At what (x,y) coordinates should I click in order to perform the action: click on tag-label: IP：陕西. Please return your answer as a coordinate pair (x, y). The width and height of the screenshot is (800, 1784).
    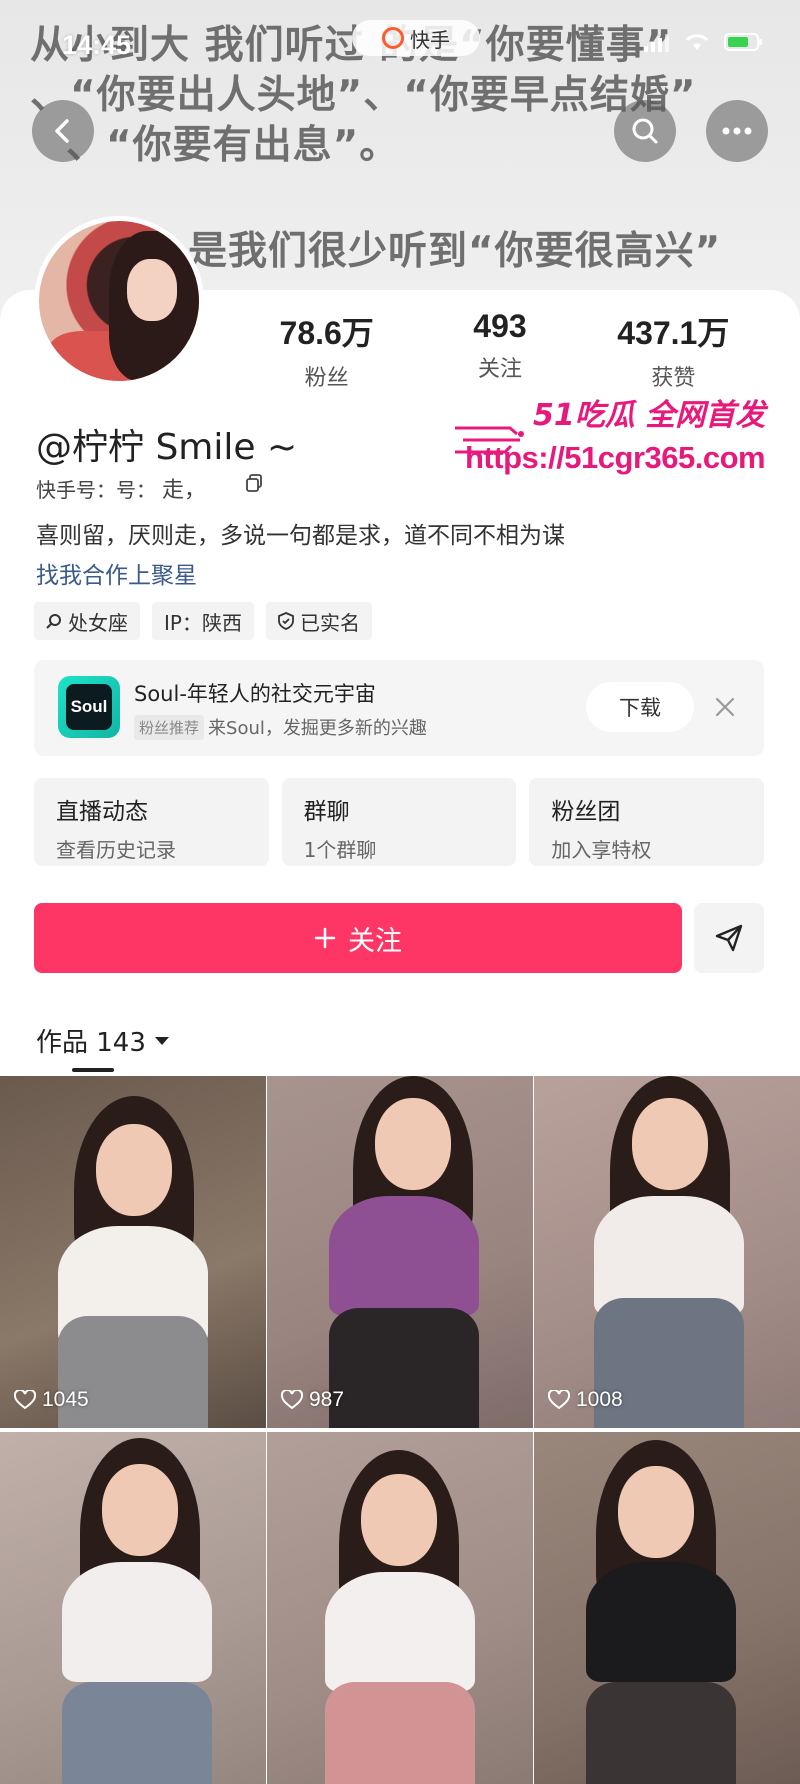
    Looking at the image, I should click on (203, 622).